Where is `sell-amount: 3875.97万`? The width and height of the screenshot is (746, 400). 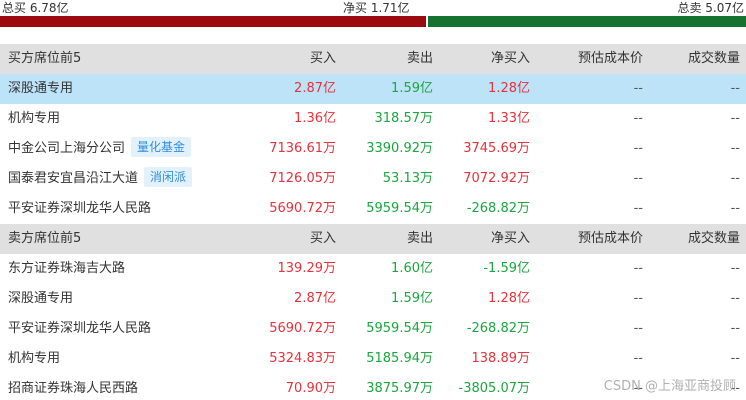
sell-amount: 3875.97万 is located at coordinates (399, 388).